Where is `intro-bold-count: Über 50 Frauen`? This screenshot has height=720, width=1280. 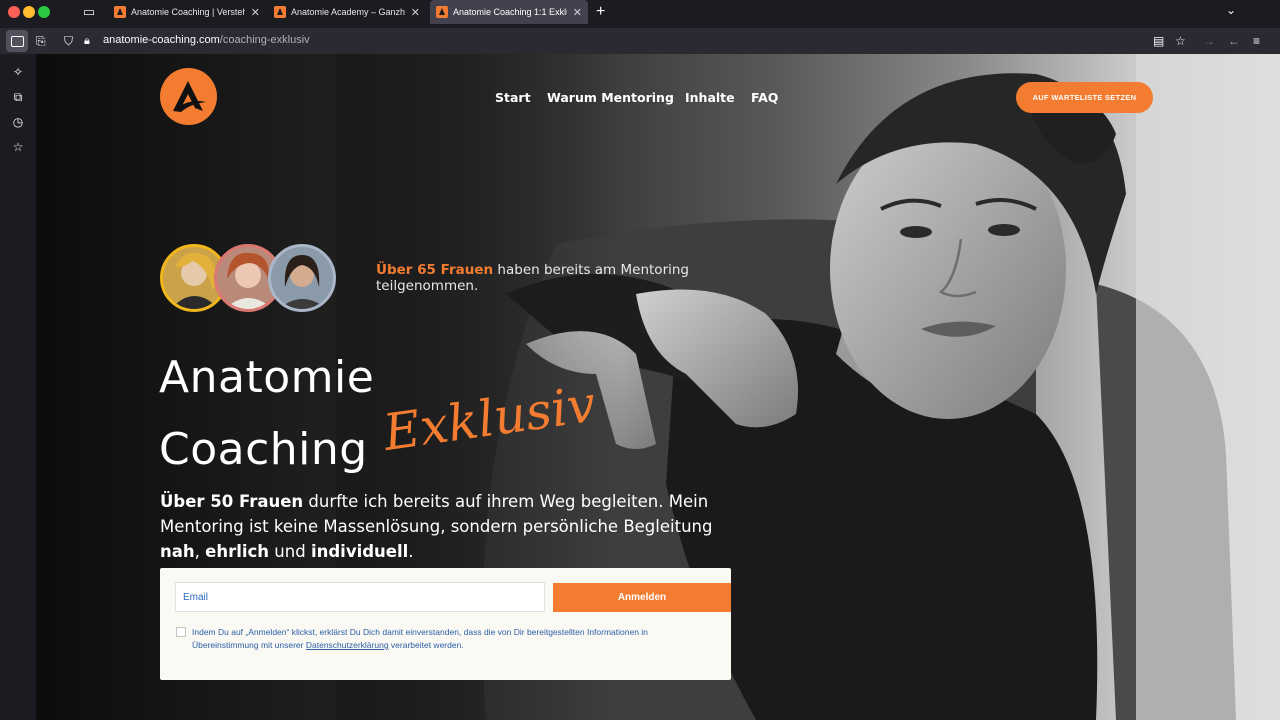
intro-bold-count: Über 50 Frauen is located at coordinates (232, 501).